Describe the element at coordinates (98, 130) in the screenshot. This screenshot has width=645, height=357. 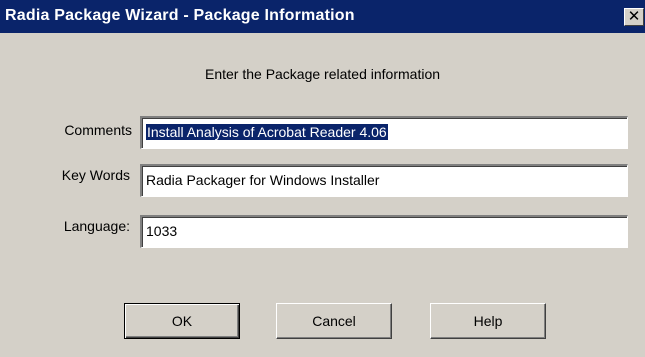
I see `comments-label: Comments` at that location.